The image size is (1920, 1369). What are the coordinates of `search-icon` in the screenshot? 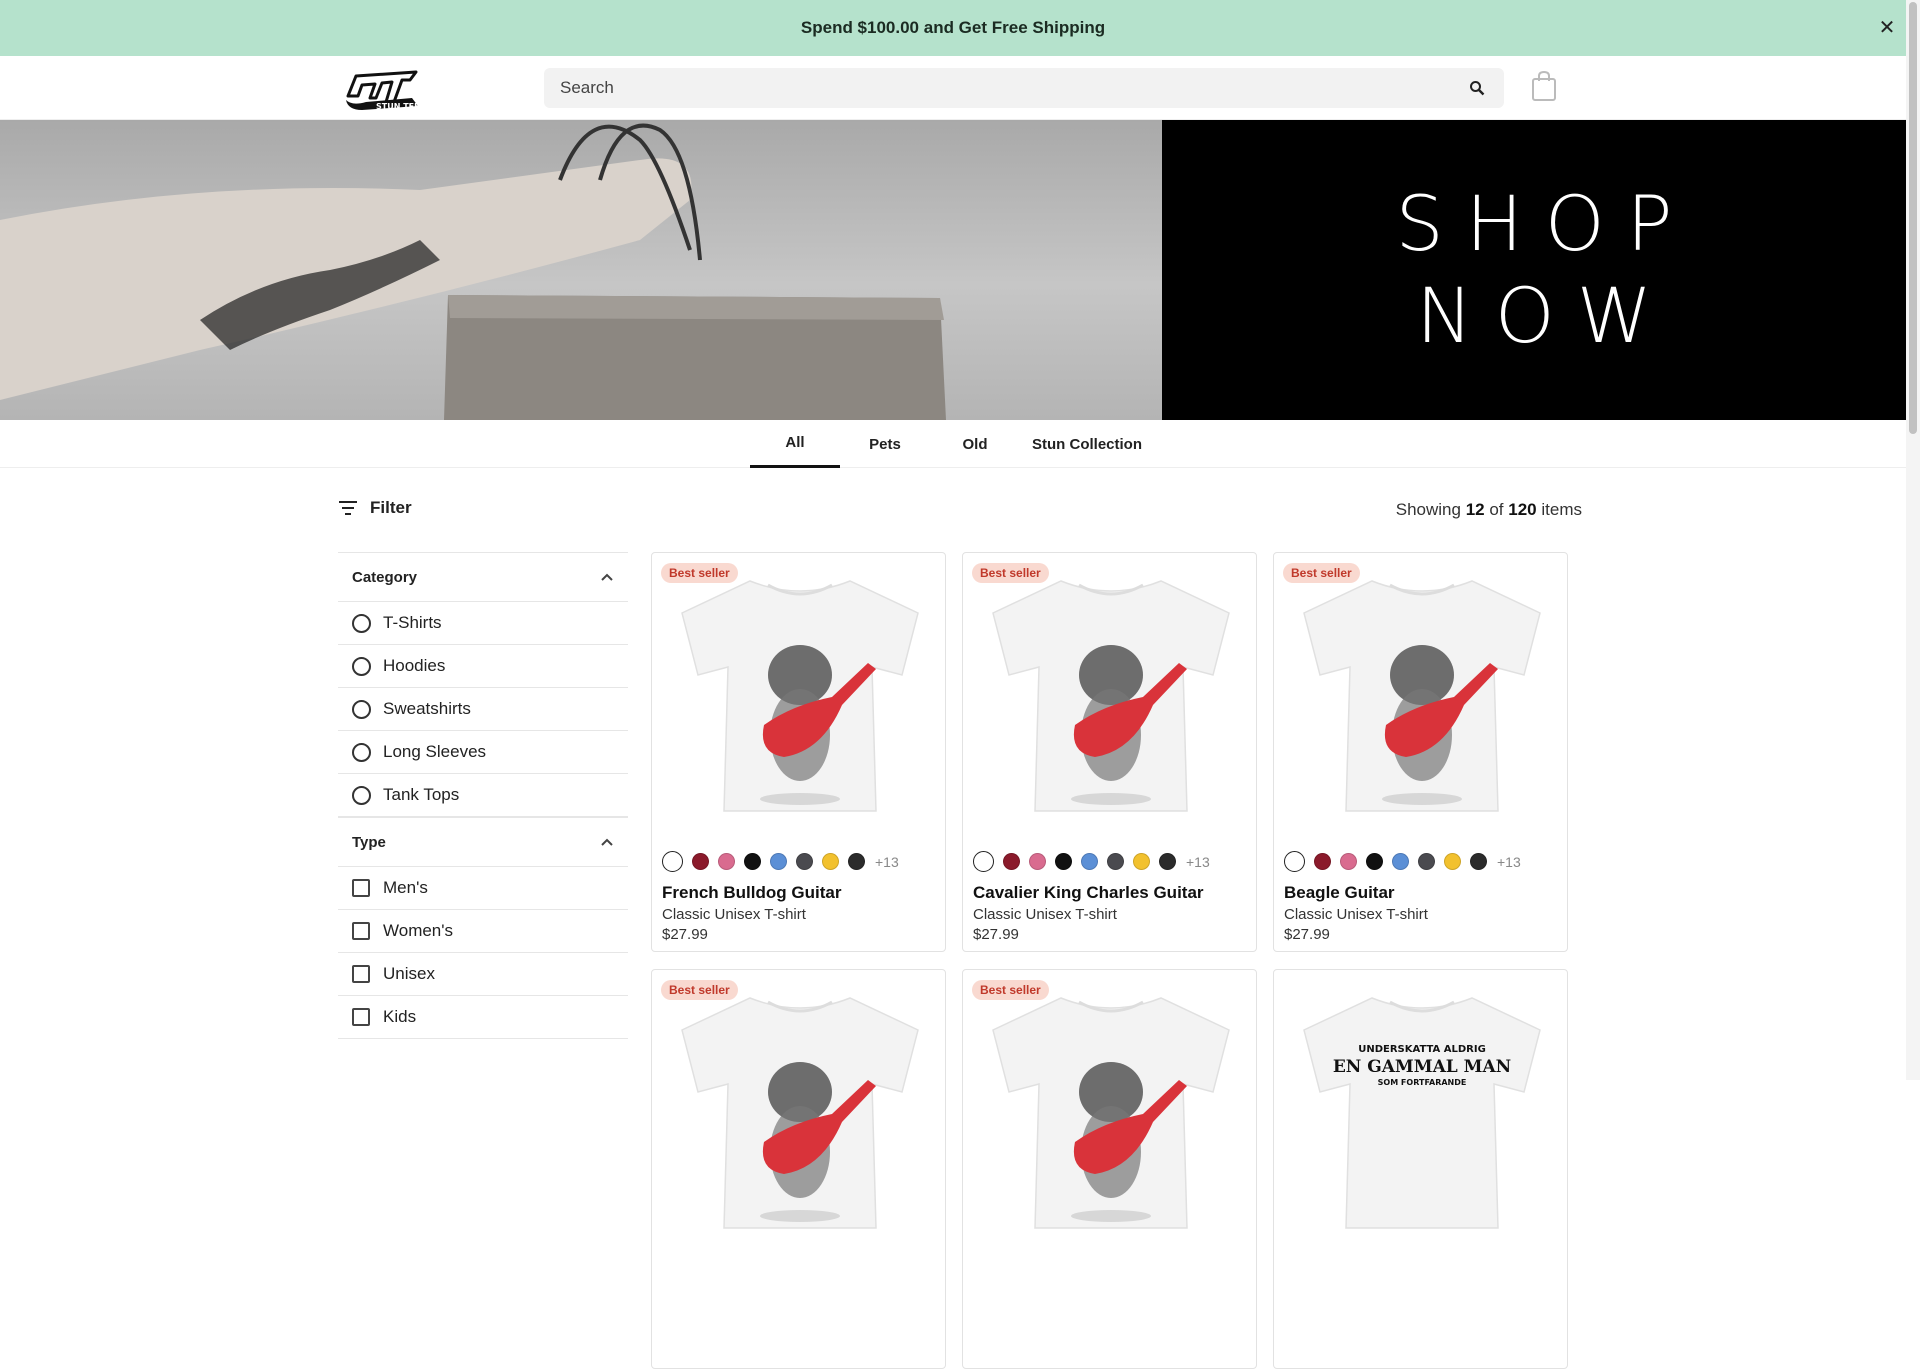 It's located at (1477, 88).